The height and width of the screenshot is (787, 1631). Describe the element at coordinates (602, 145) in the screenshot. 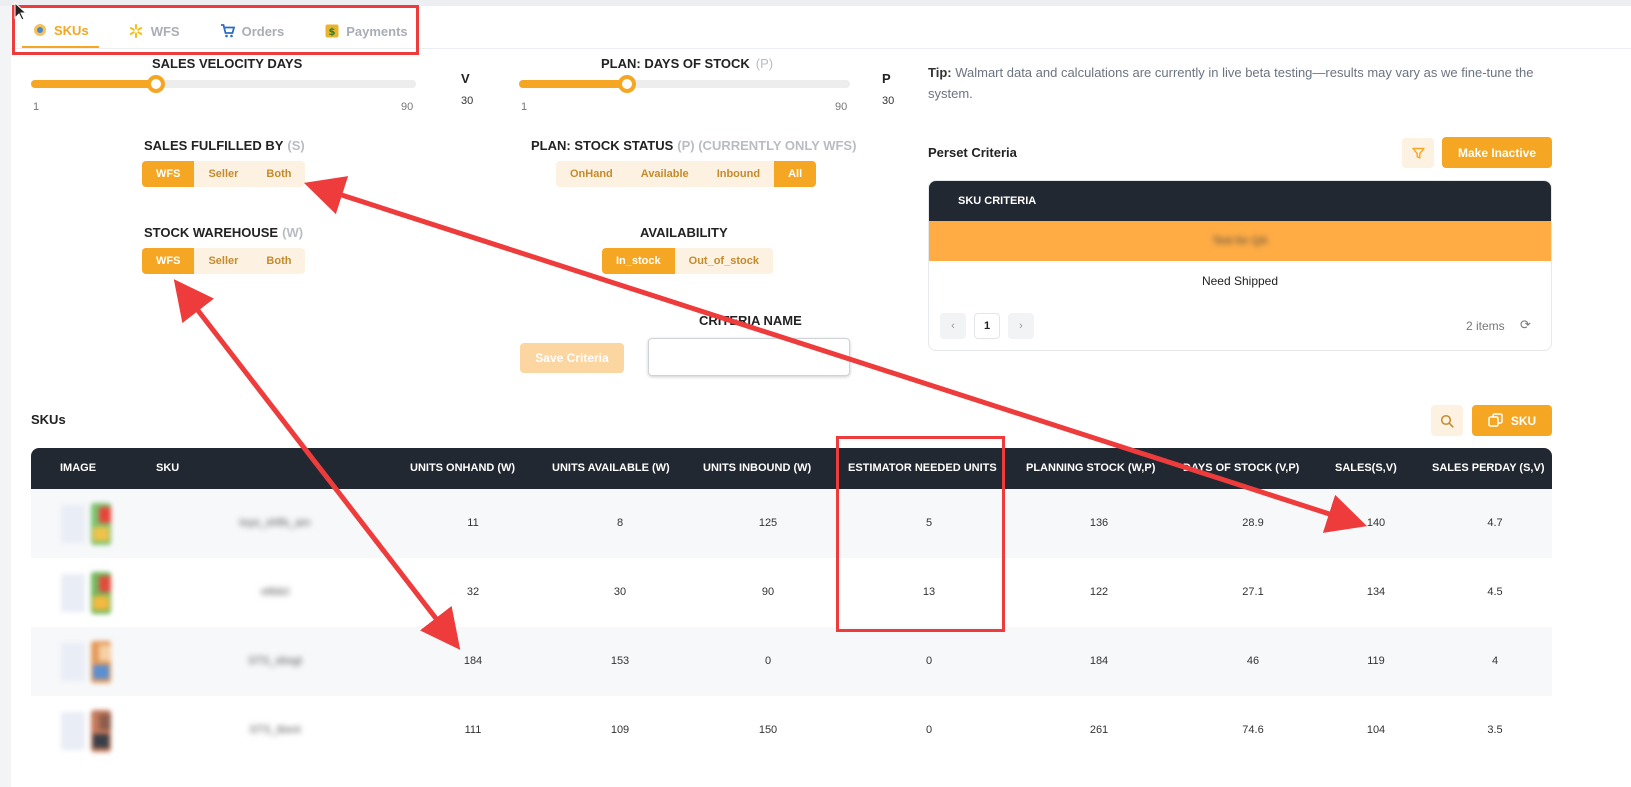

I see `stock-status-title-text: PLAN: STOCK STATUS` at that location.